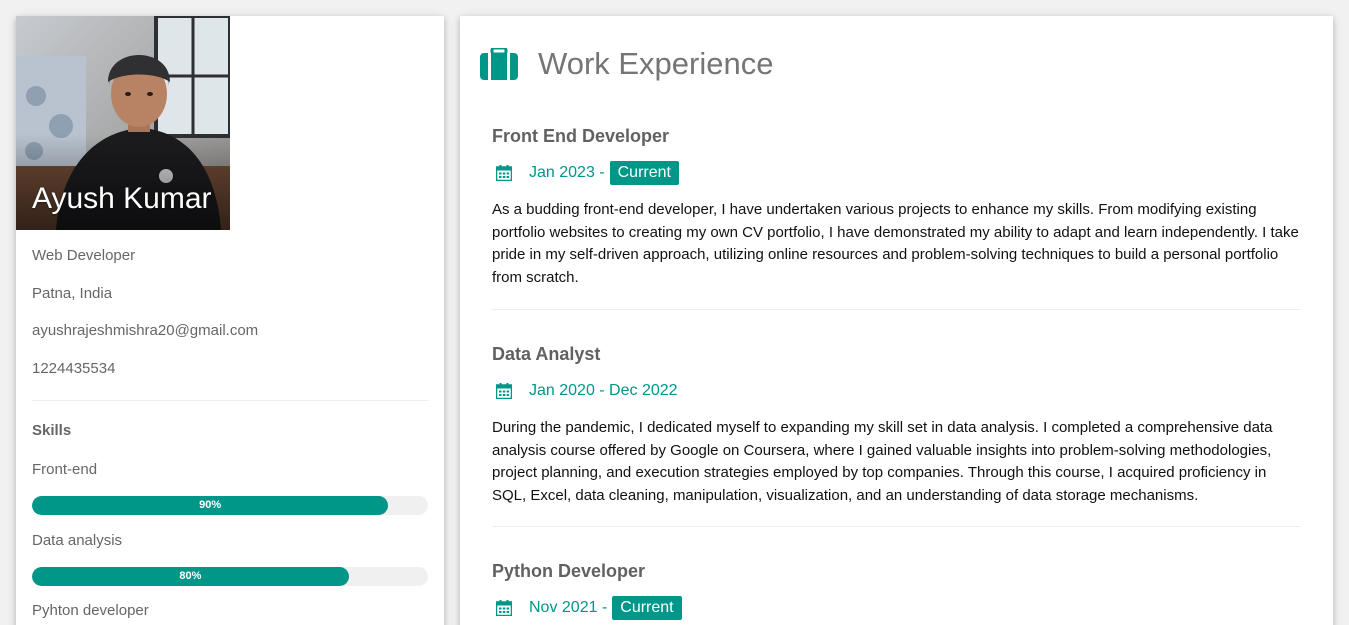  Describe the element at coordinates (567, 172) in the screenshot. I see `job-date: Jan 2023 -` at that location.